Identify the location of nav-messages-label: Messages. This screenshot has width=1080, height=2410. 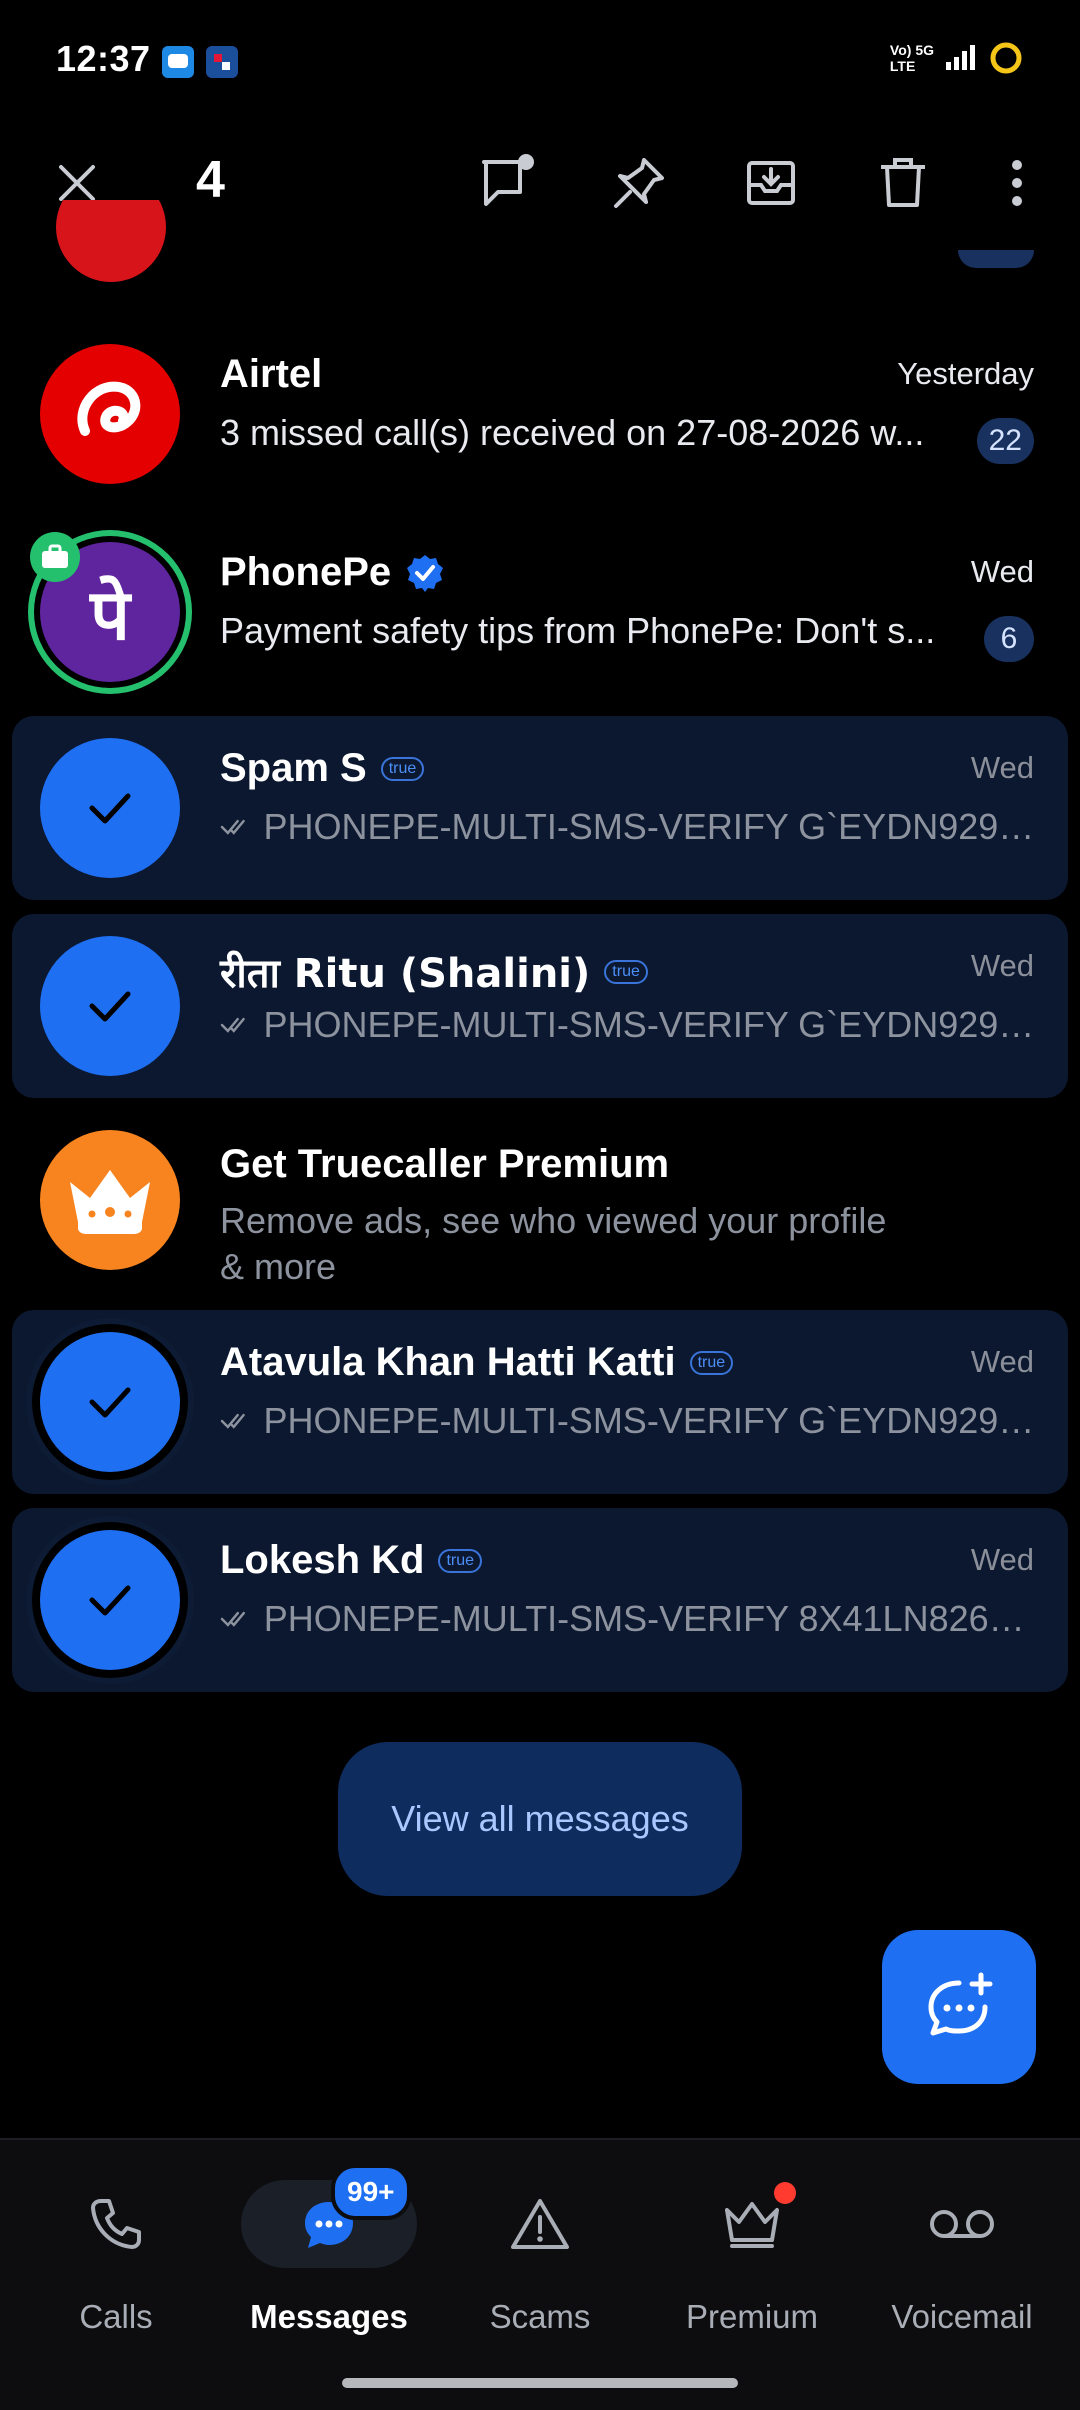
(329, 2316).